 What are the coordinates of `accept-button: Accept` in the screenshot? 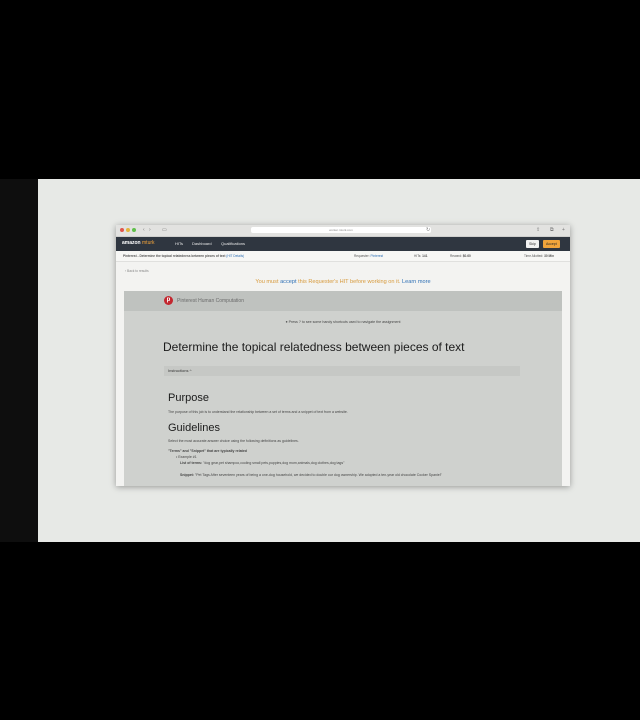 It's located at (551, 244).